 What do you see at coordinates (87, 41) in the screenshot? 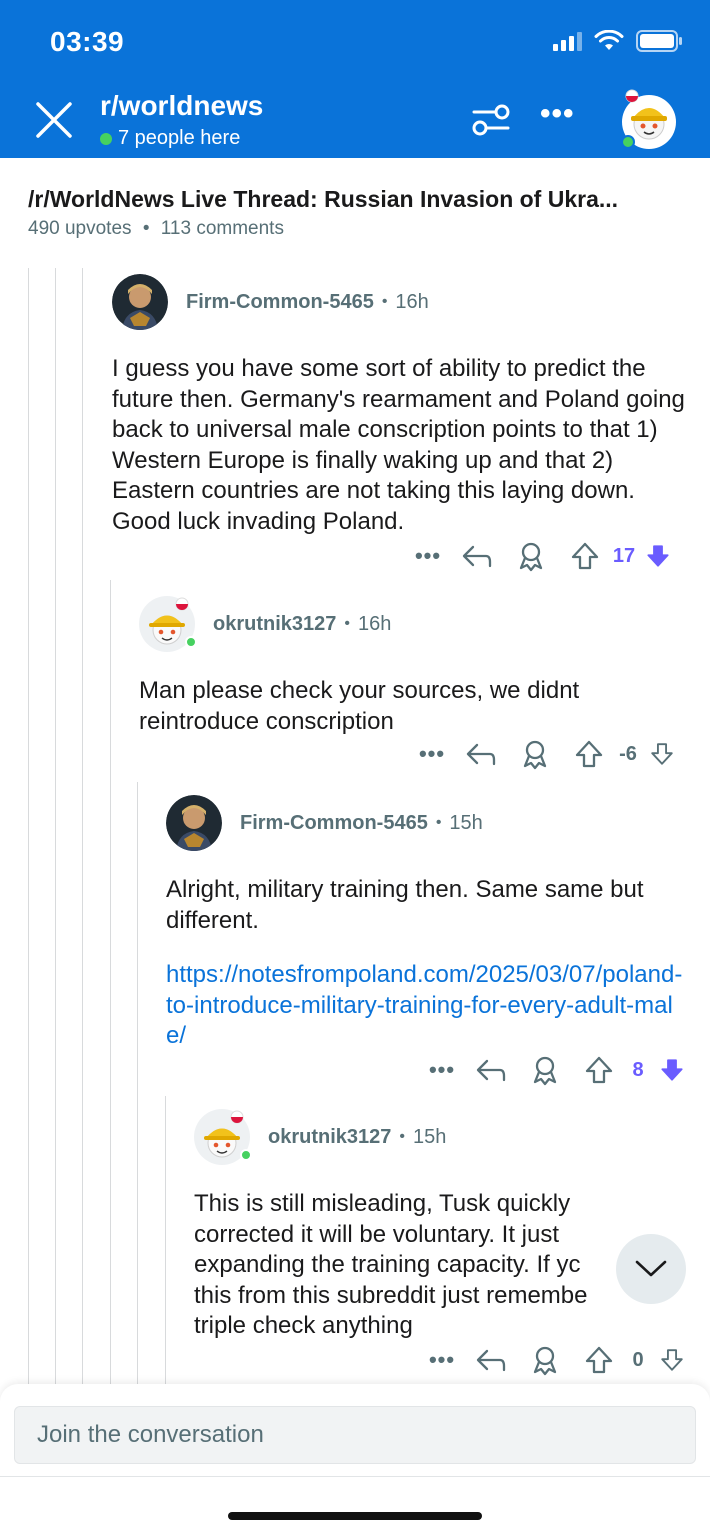
I see `status-time: 03:39` at bounding box center [87, 41].